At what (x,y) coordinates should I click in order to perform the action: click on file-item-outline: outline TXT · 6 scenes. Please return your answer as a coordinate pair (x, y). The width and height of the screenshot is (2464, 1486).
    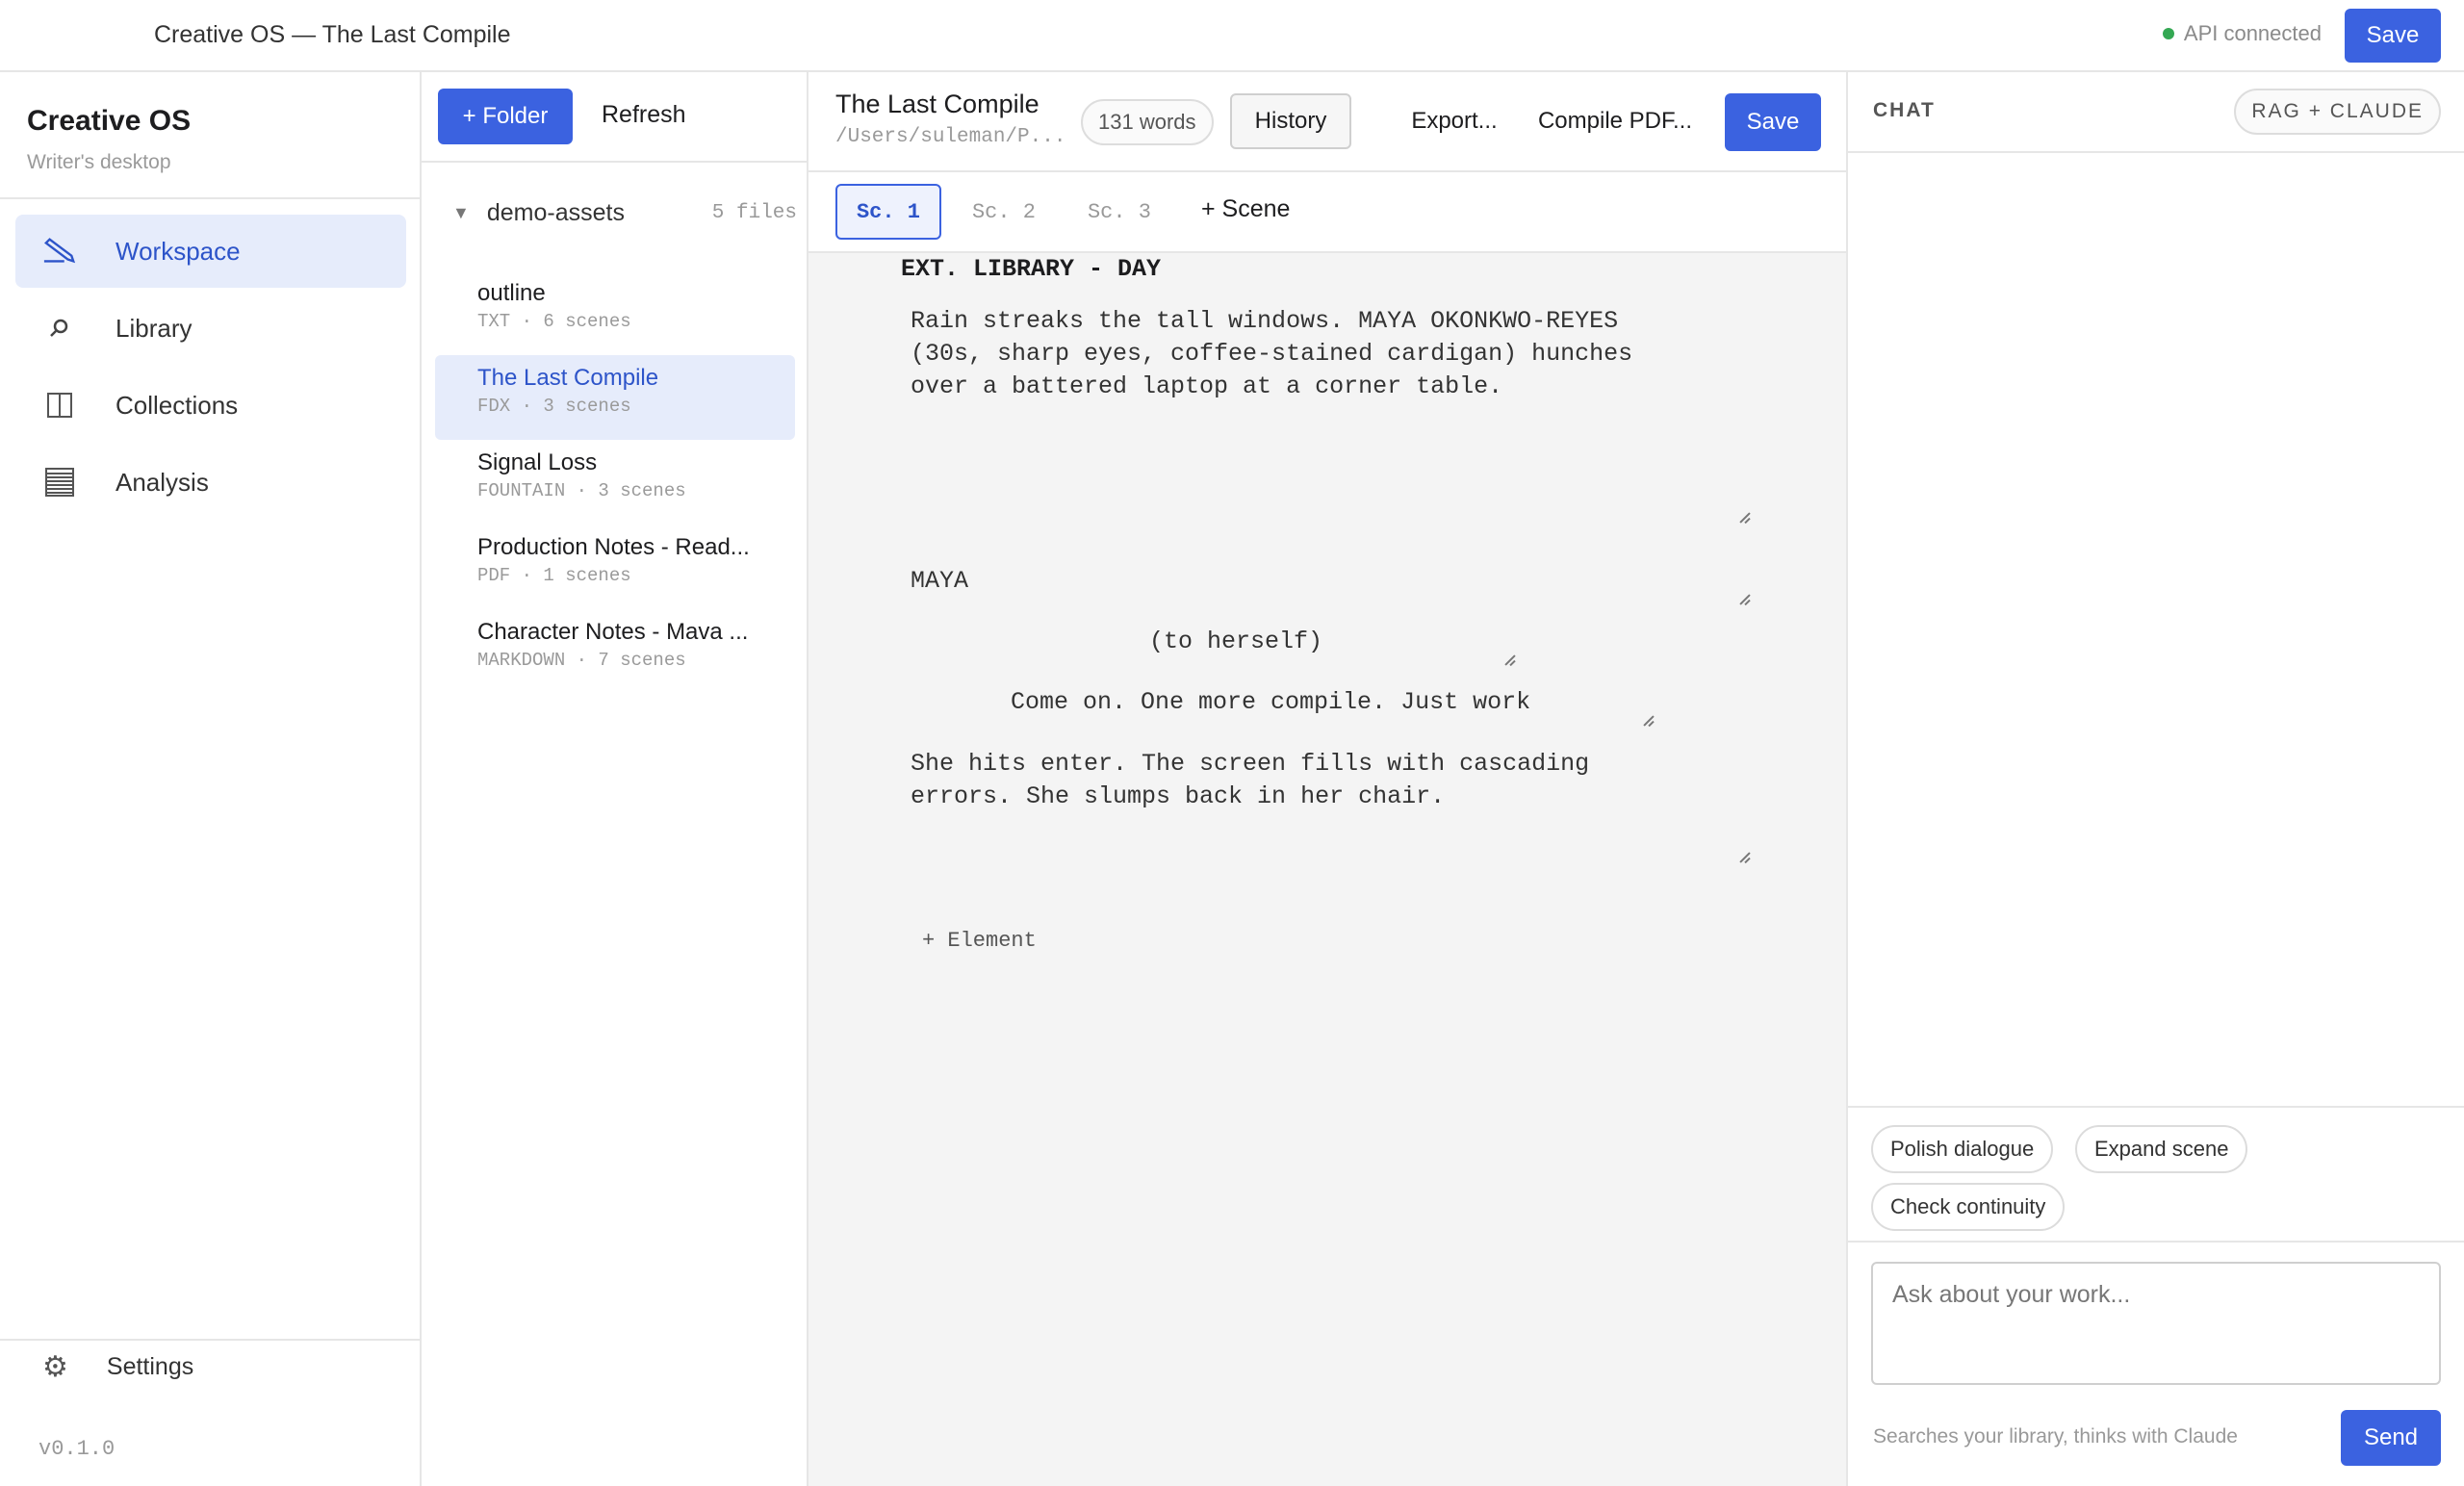
    Looking at the image, I should click on (615, 313).